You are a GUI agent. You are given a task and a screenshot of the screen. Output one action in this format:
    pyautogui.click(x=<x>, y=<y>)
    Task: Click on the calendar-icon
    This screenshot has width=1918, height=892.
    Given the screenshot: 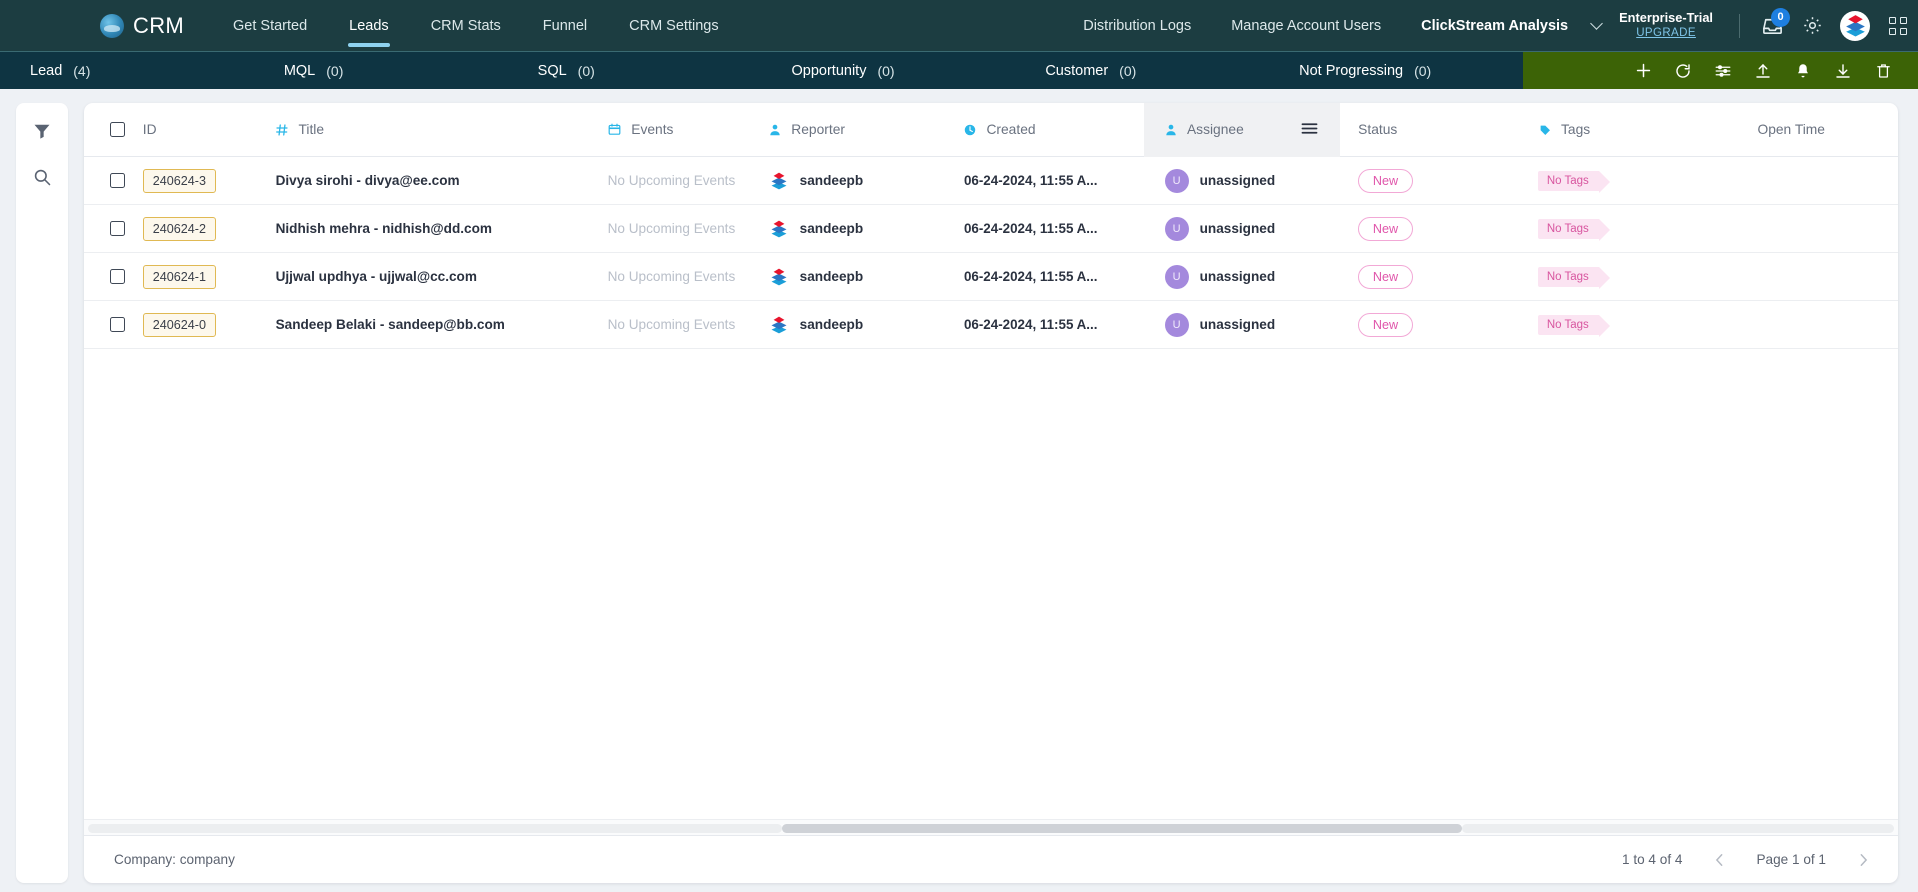 What is the action you would take?
    pyautogui.click(x=614, y=129)
    